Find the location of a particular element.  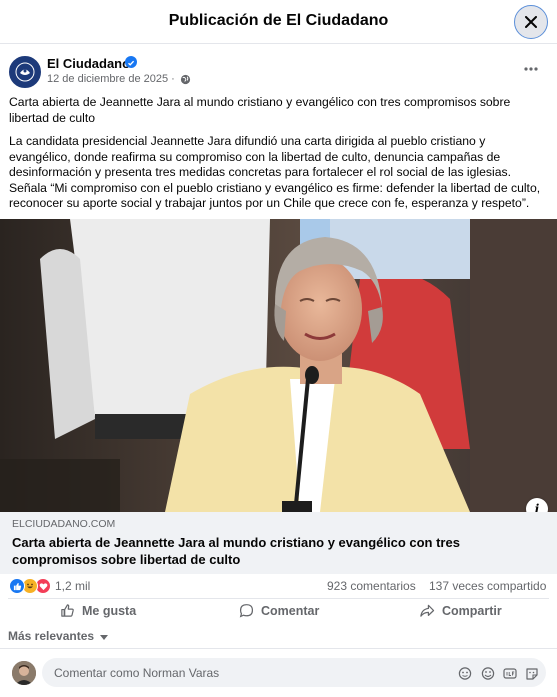

page-avatar is located at coordinates (25, 72).